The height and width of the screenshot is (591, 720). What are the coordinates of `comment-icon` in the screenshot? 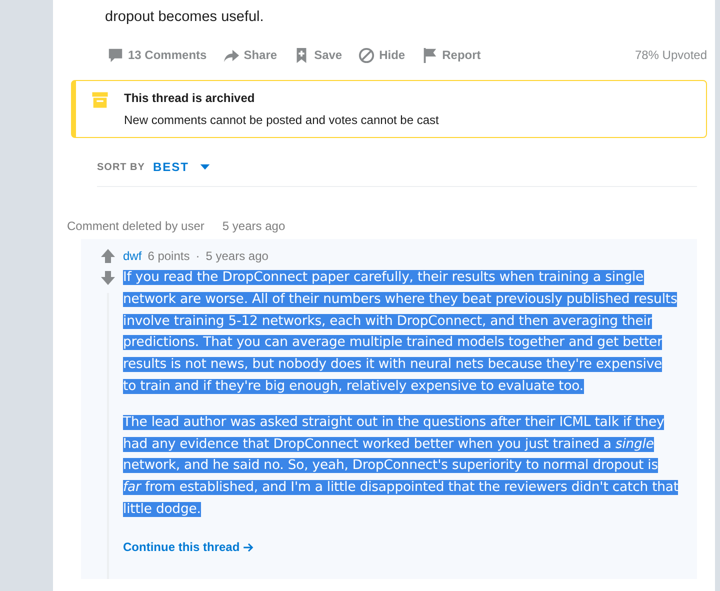 It's located at (115, 55).